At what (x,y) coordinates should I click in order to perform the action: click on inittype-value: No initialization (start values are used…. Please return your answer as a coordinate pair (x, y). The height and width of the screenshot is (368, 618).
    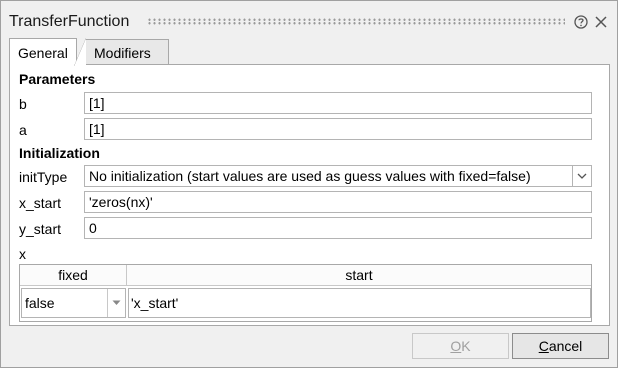
    Looking at the image, I should click on (310, 176).